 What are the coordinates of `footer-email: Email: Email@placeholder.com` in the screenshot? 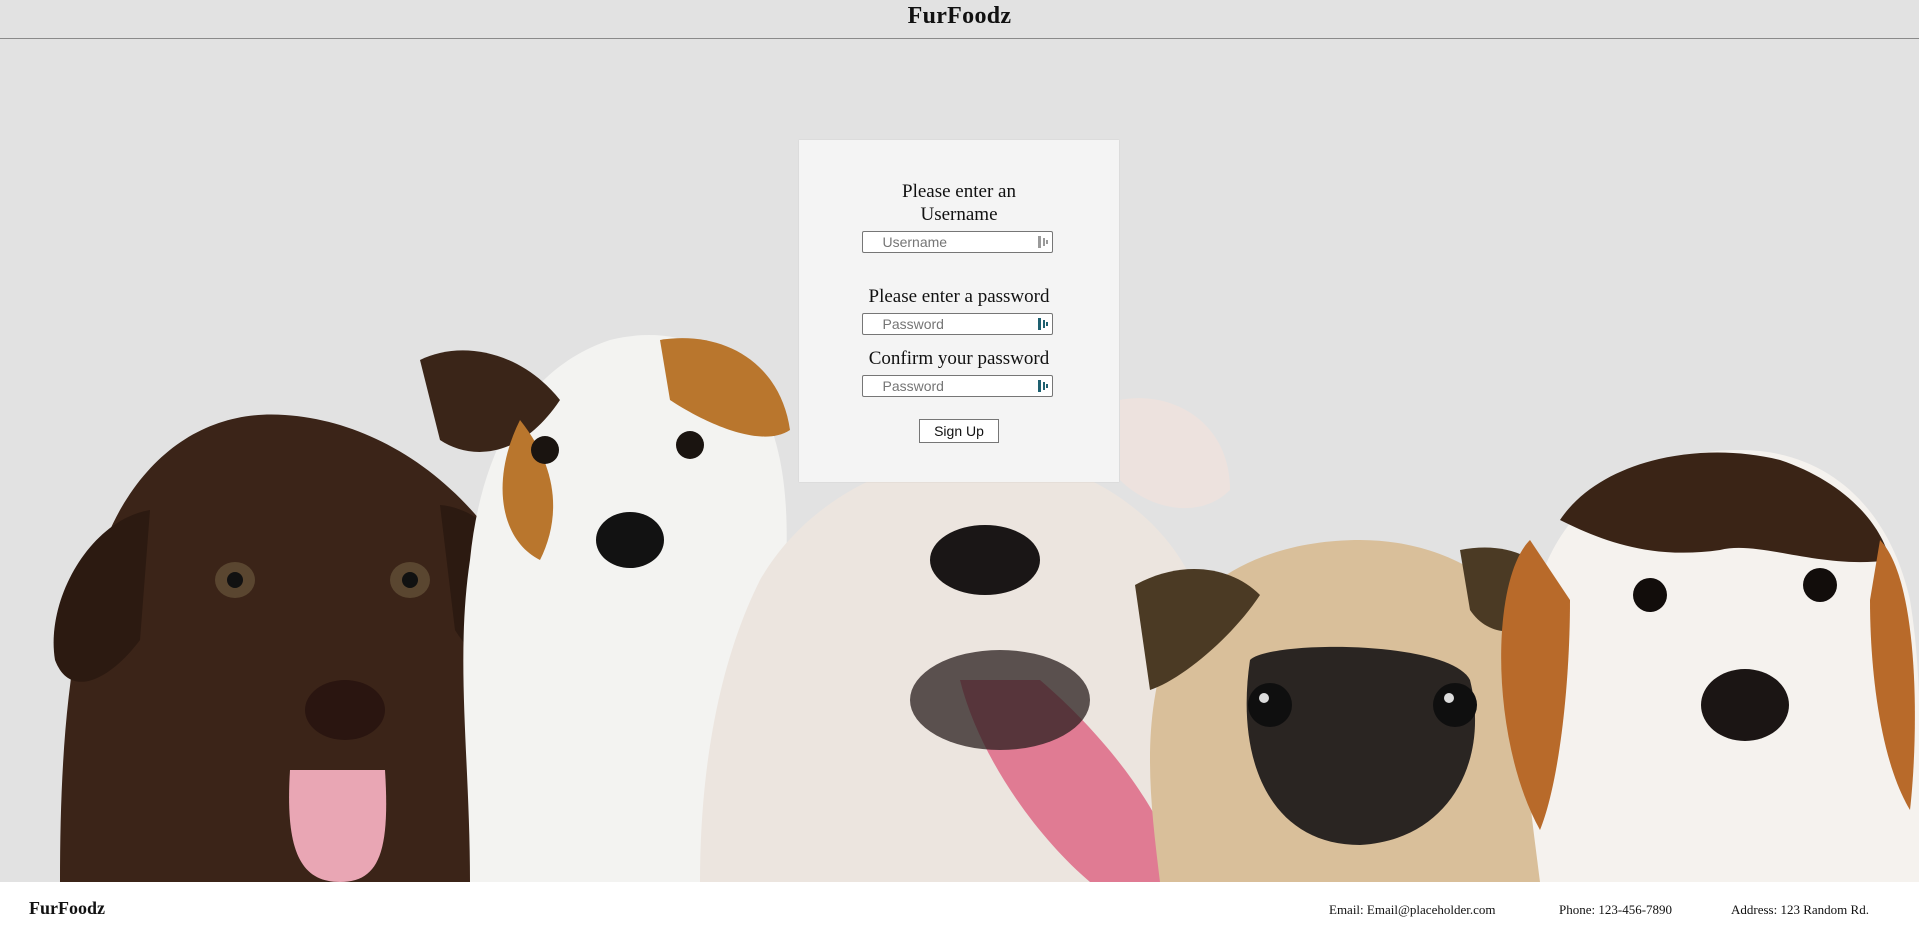 It's located at (1412, 909).